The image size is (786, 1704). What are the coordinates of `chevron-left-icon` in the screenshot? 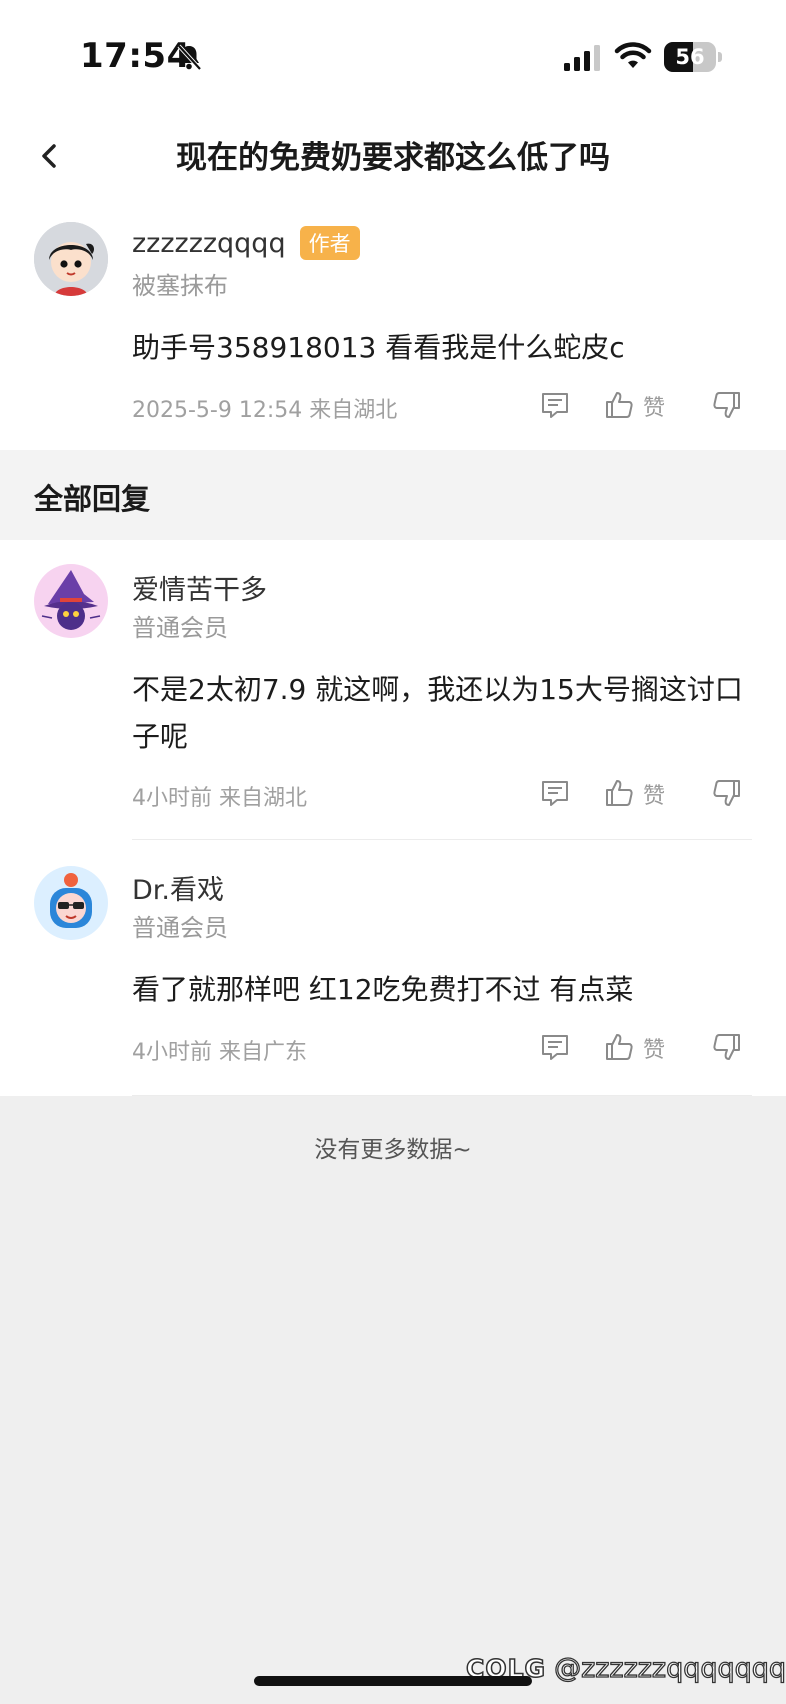 It's located at (50, 156).